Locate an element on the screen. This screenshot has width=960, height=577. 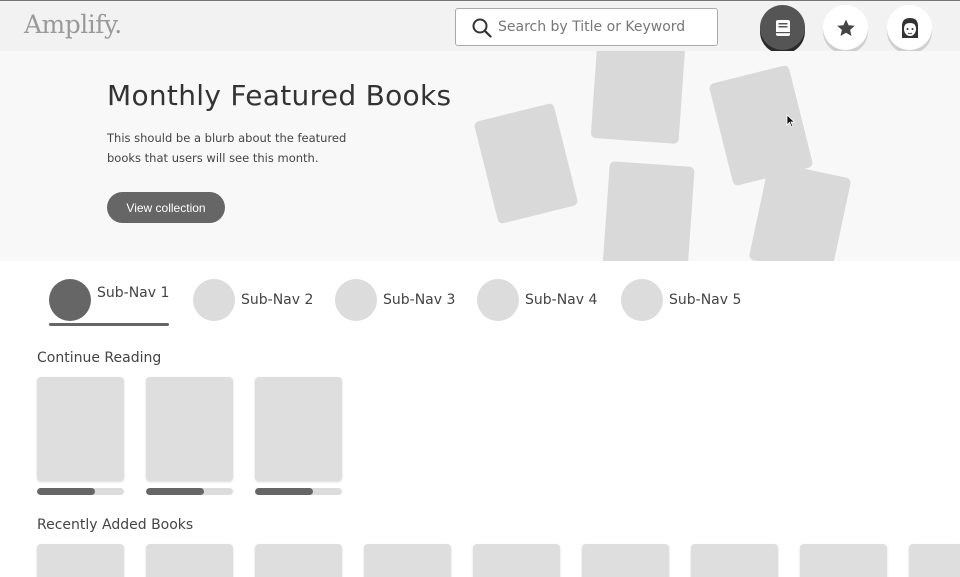
mouse-cursor-icon is located at coordinates (791, 121).